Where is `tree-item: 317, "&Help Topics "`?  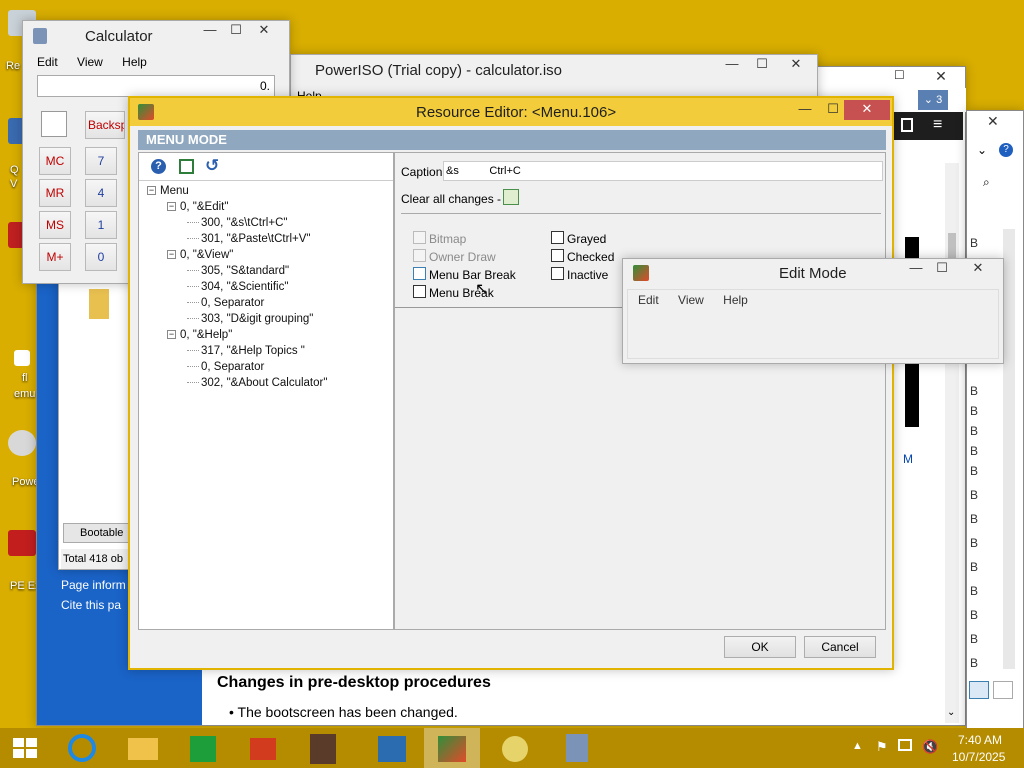 tree-item: 317, "&Help Topics " is located at coordinates (246, 351).